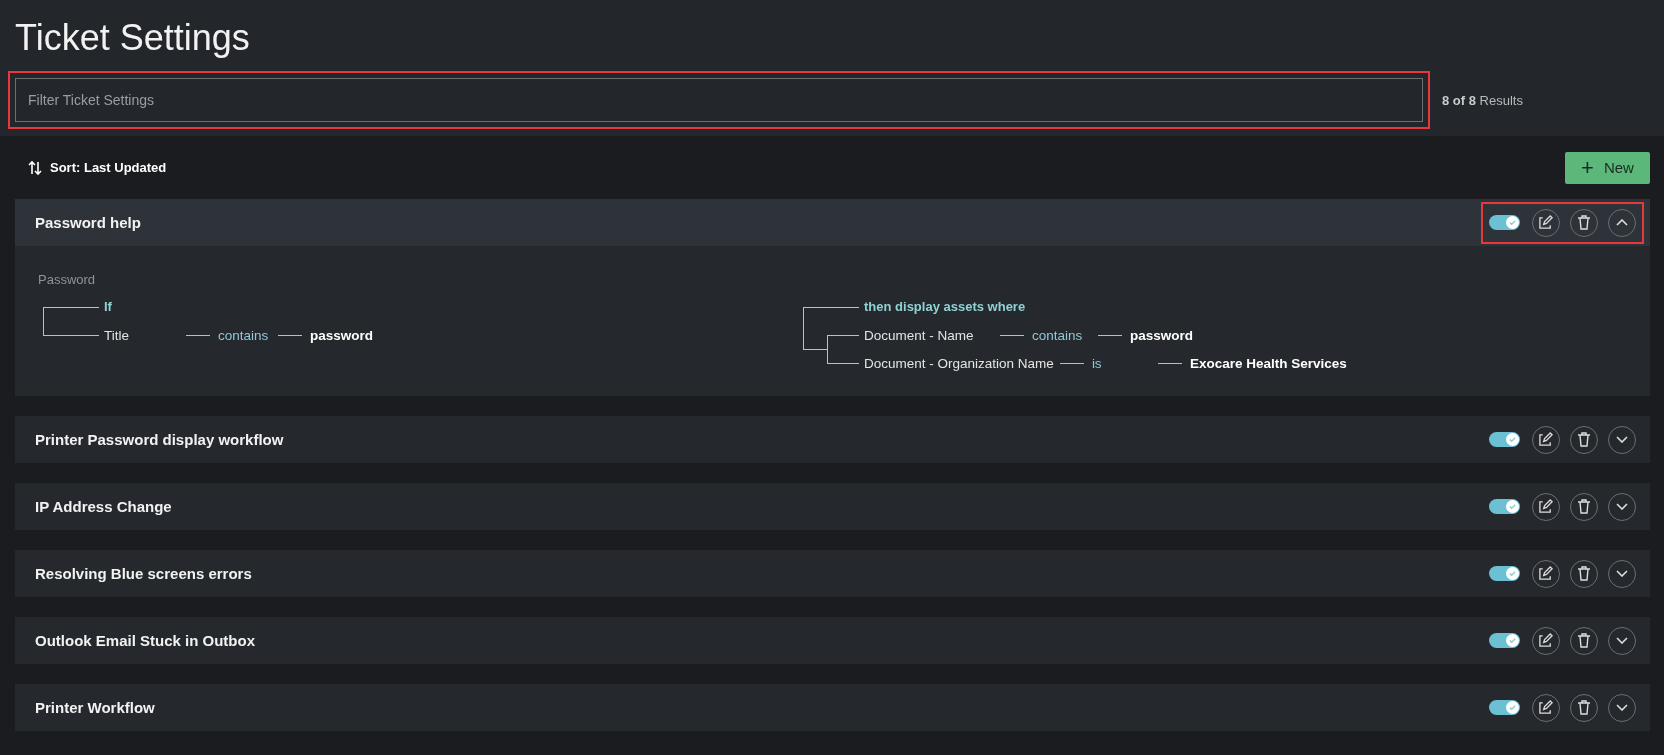  What do you see at coordinates (95, 707) in the screenshot?
I see `rule-name: Printer Workflow` at bounding box center [95, 707].